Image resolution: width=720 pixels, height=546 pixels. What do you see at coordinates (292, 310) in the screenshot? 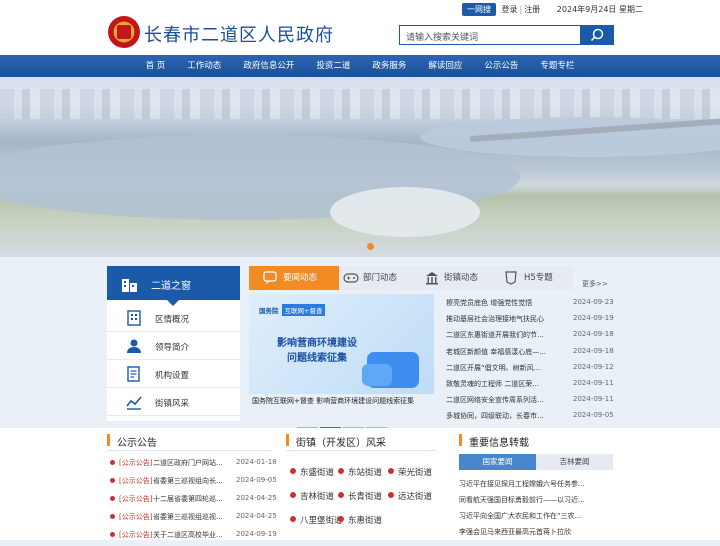
I see `featured-tag: 国务院 互联网+督查` at bounding box center [292, 310].